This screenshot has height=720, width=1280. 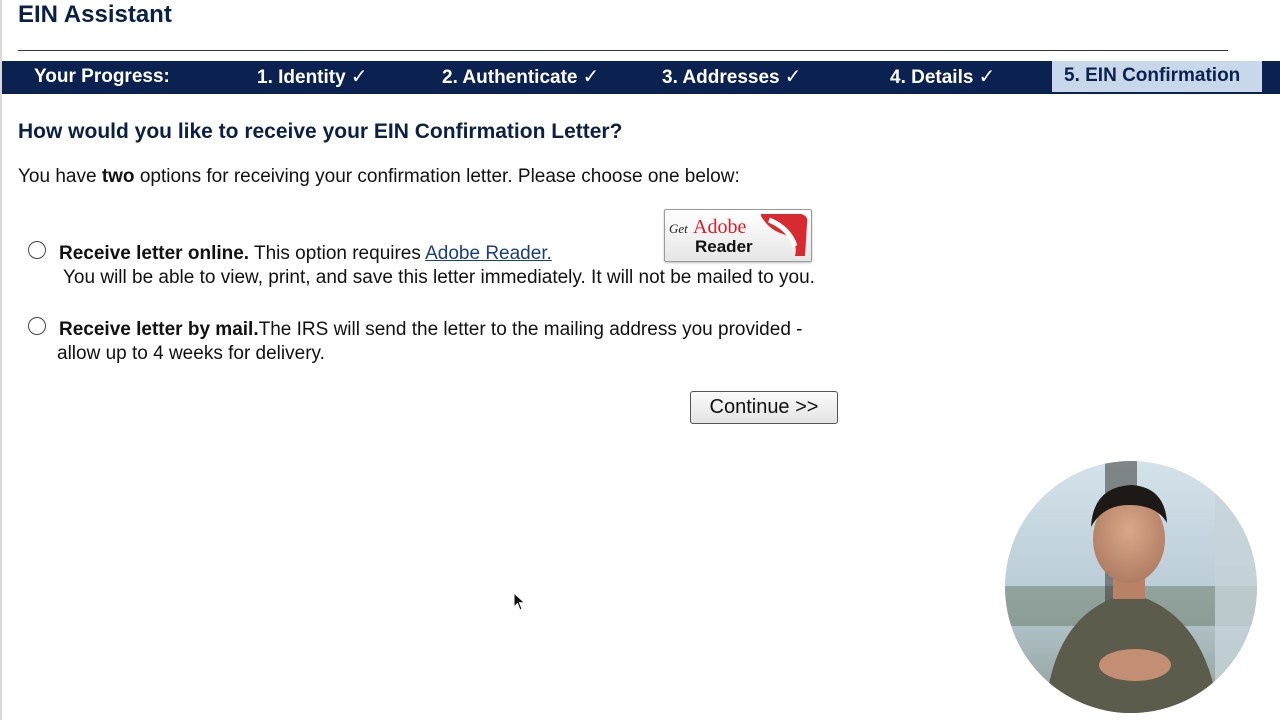 I want to click on step-label: 2. Authenticate, so click(x=510, y=77).